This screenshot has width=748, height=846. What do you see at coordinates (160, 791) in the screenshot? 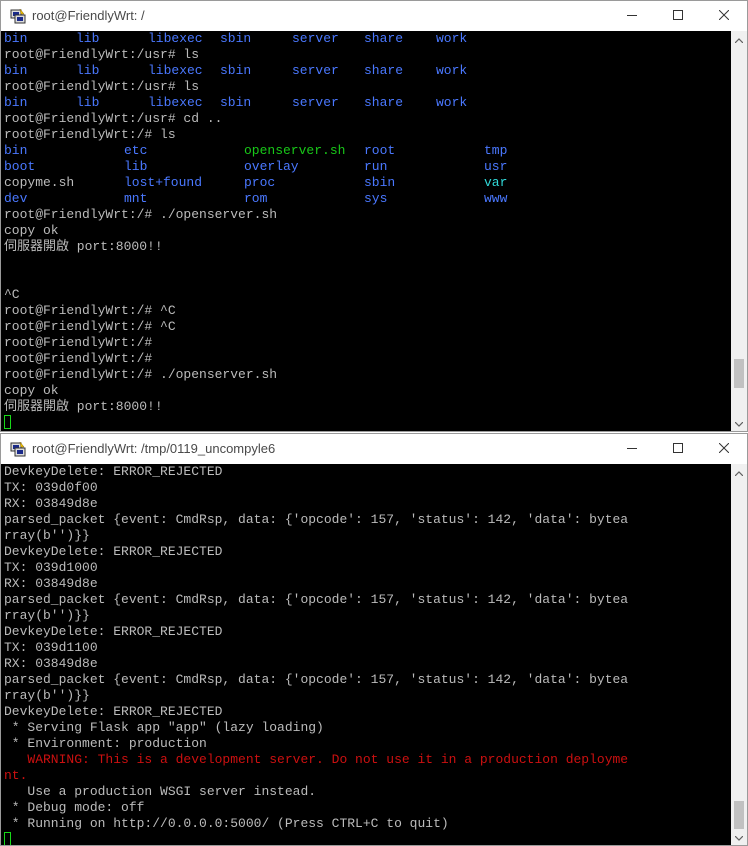
I see `line-text: Use a production WSGI server instead.` at bounding box center [160, 791].